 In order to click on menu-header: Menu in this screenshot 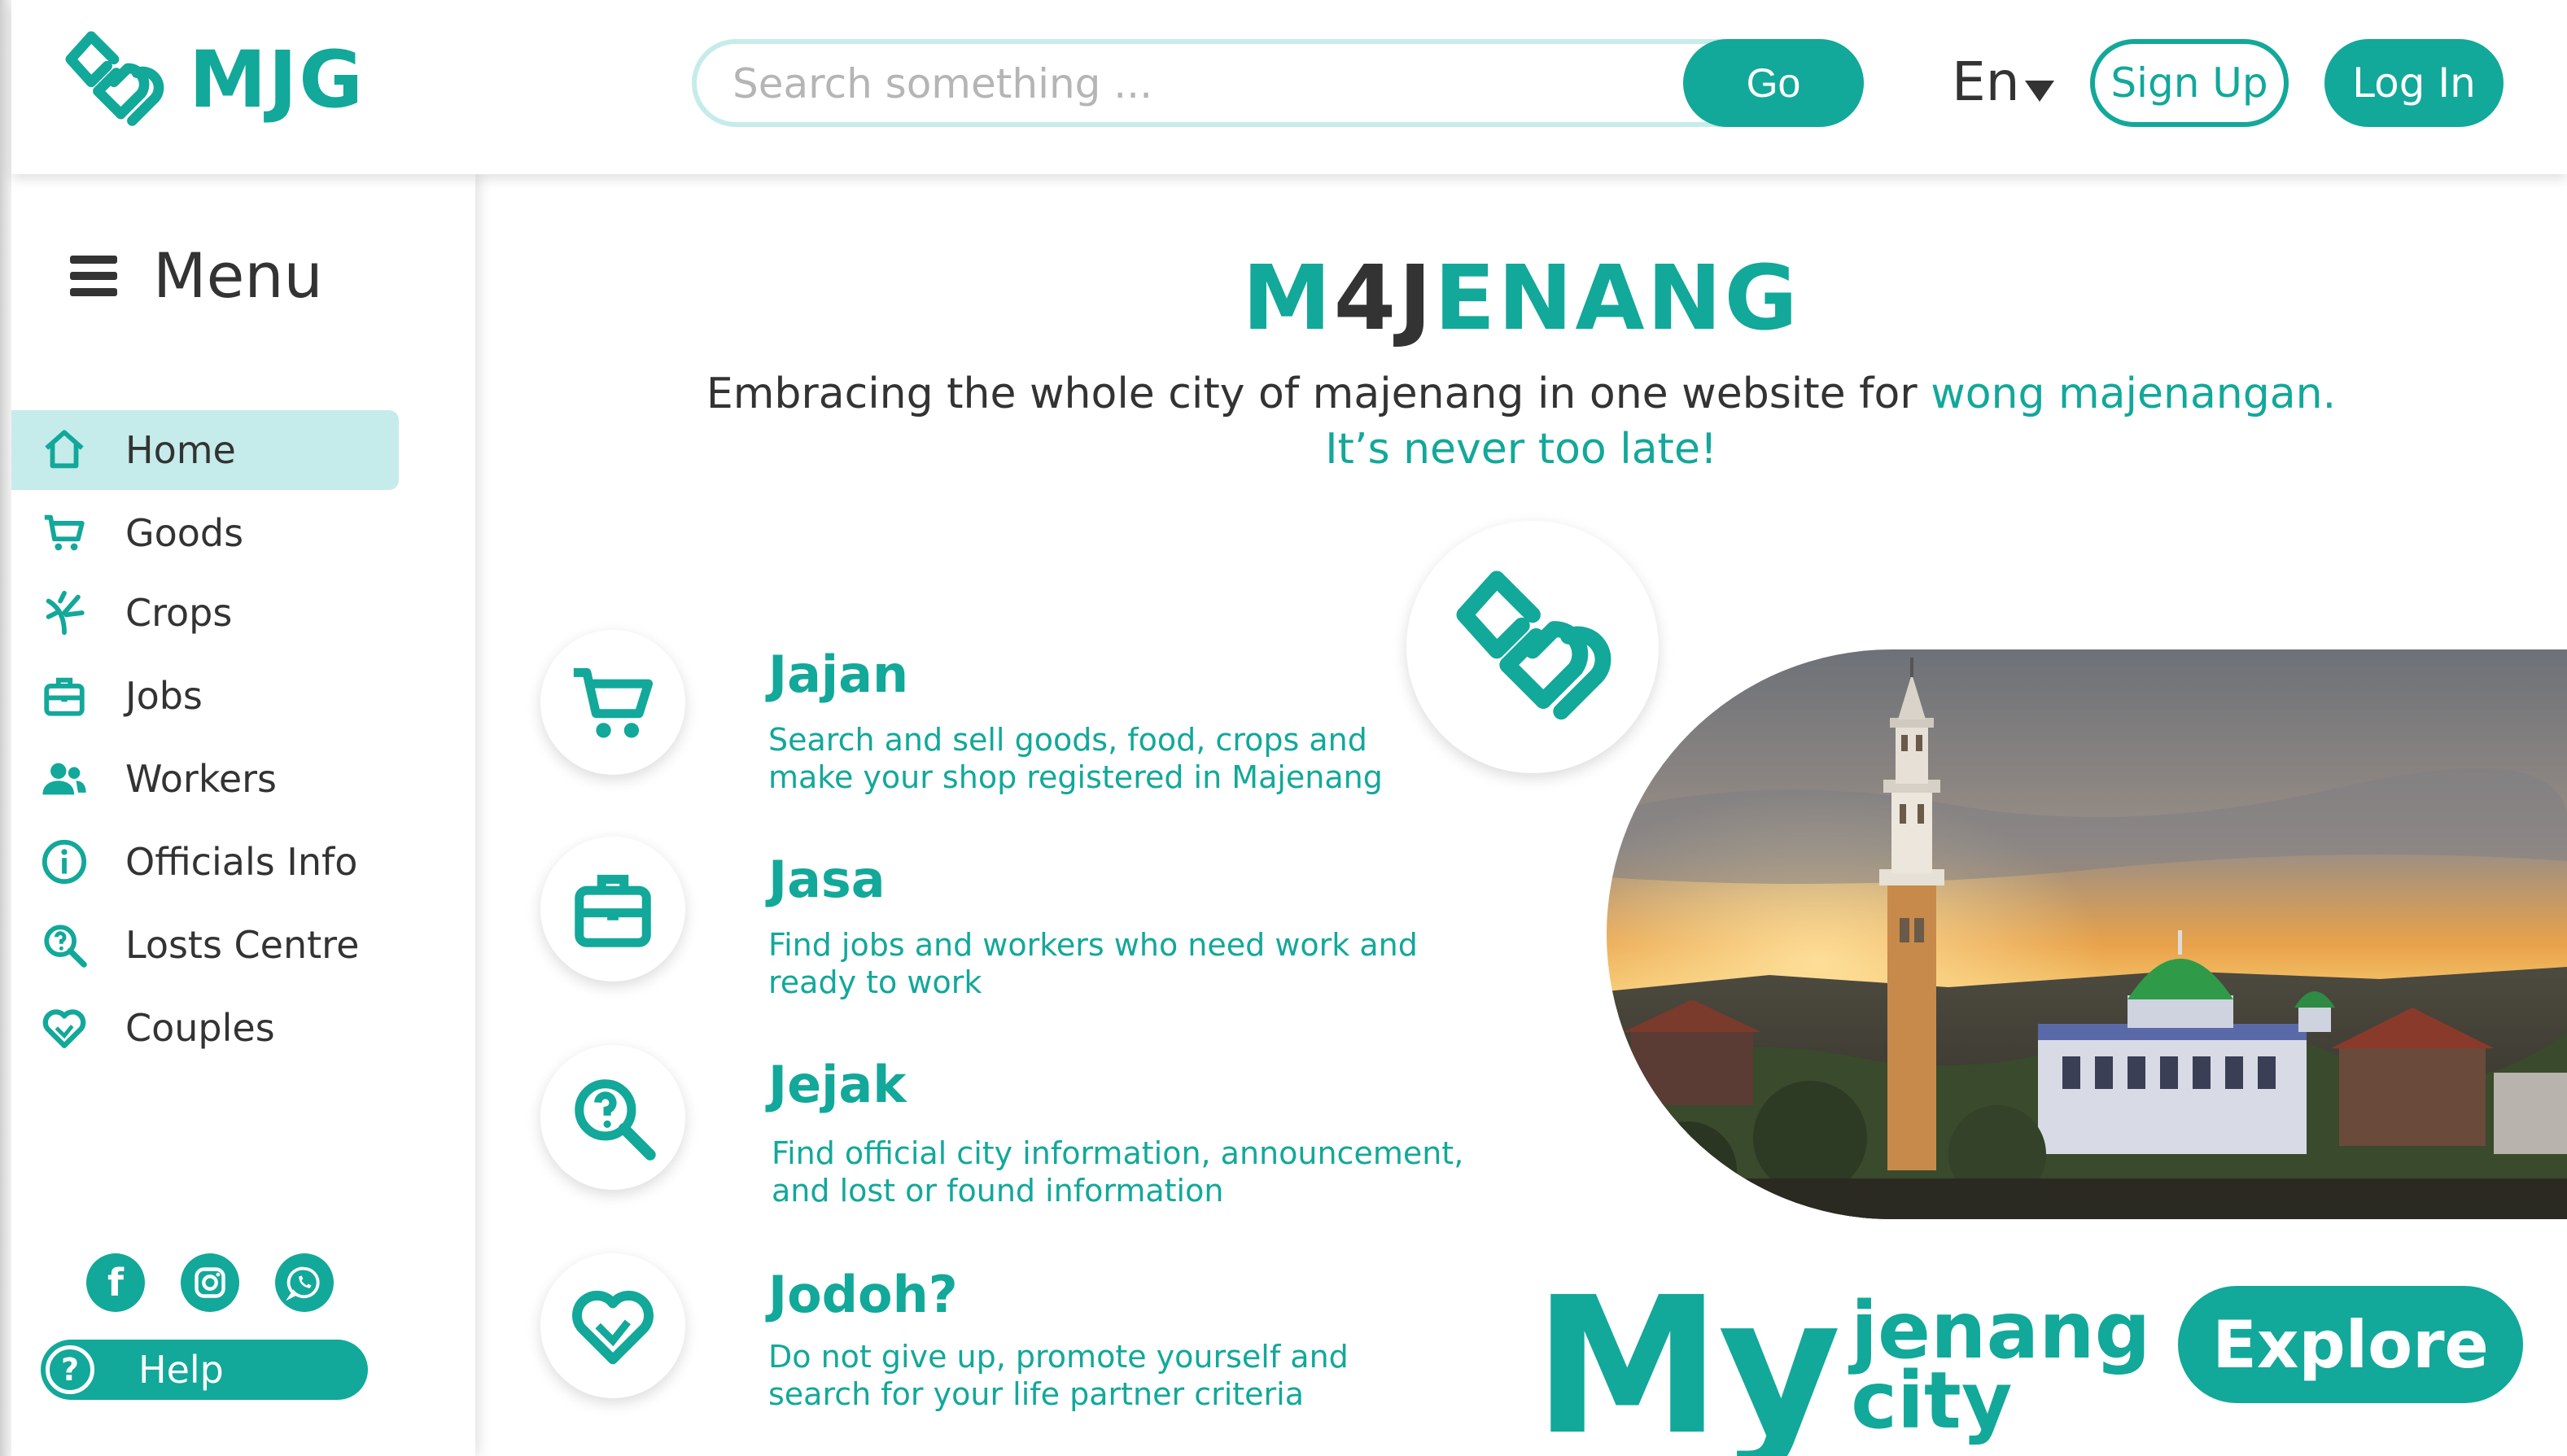, I will do `click(196, 275)`.